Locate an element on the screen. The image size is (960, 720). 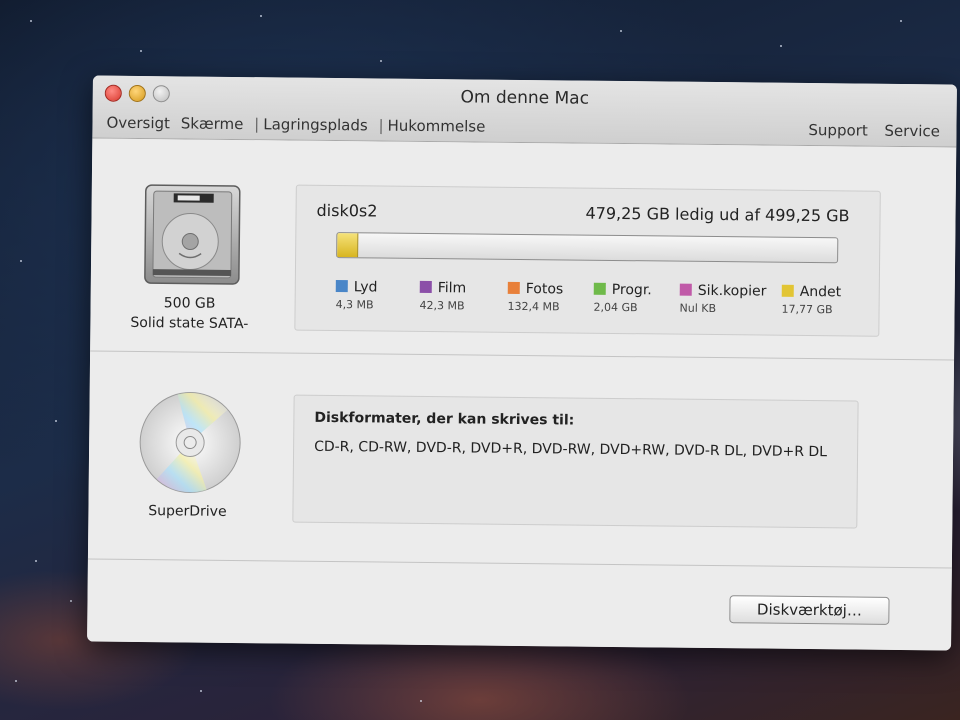
legend-value: 42,3 MB is located at coordinates (442, 305).